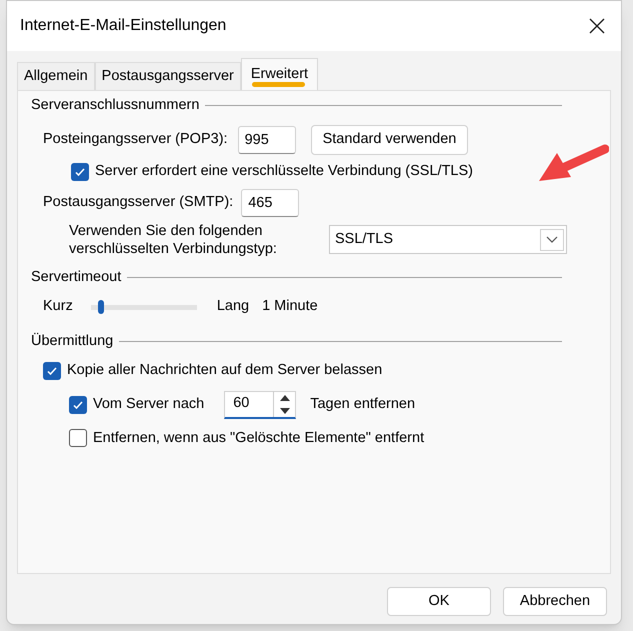  I want to click on chevron-down-icon, so click(552, 239).